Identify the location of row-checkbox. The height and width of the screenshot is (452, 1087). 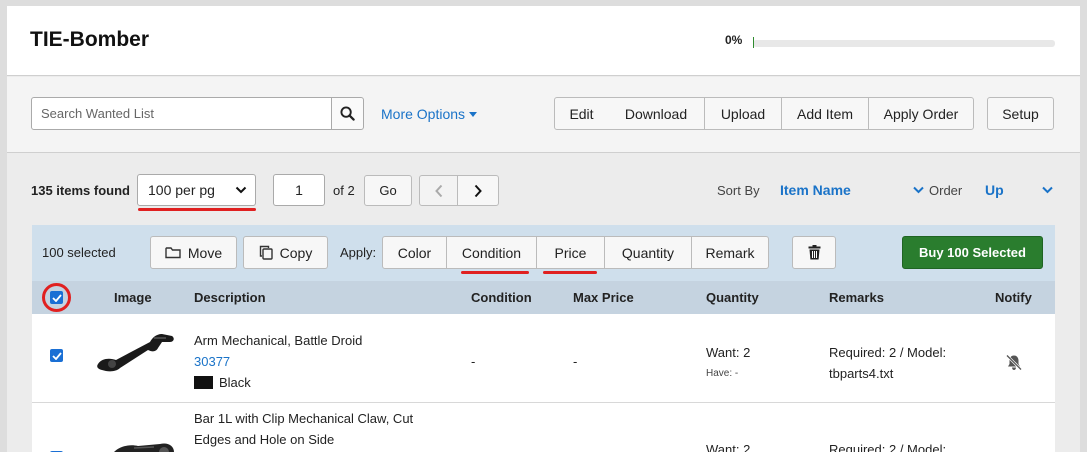
(56, 355).